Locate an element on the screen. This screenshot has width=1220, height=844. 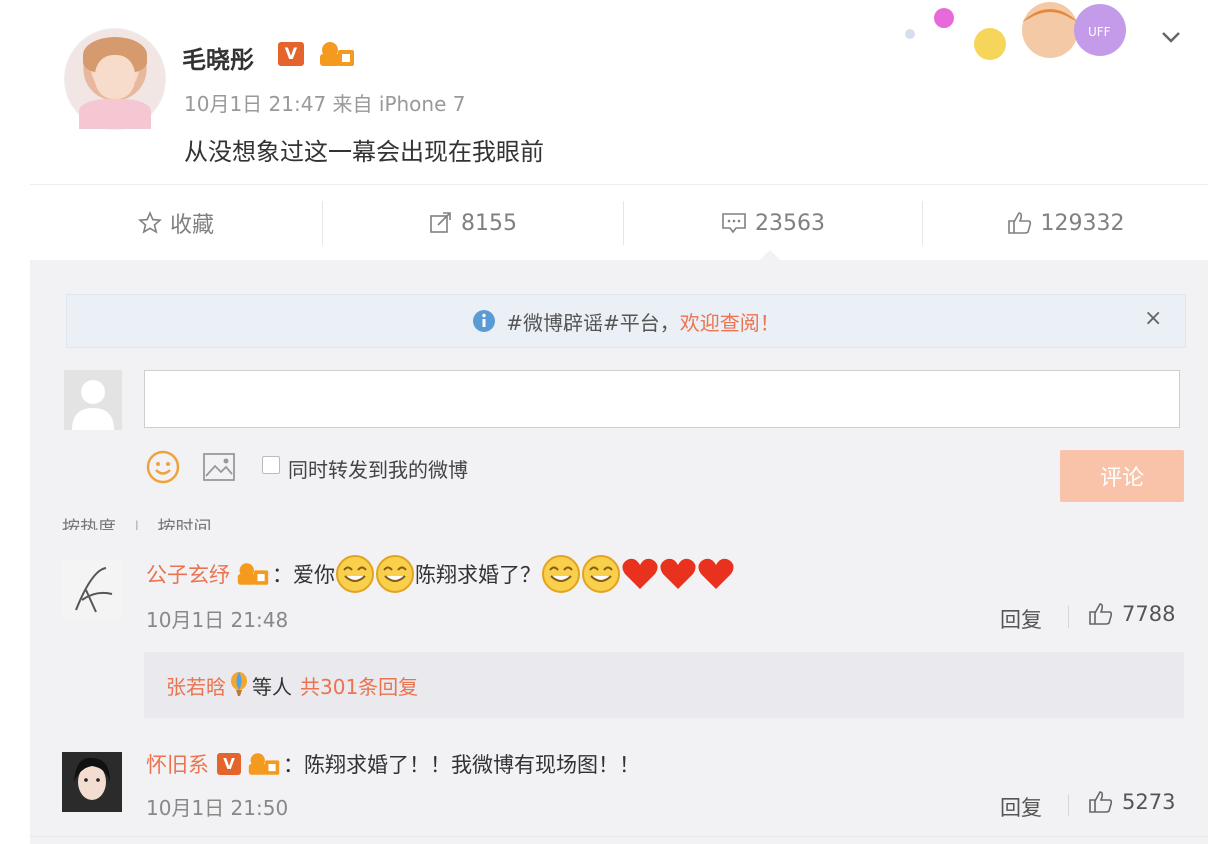
subreply-middle: 等人 is located at coordinates (272, 686).